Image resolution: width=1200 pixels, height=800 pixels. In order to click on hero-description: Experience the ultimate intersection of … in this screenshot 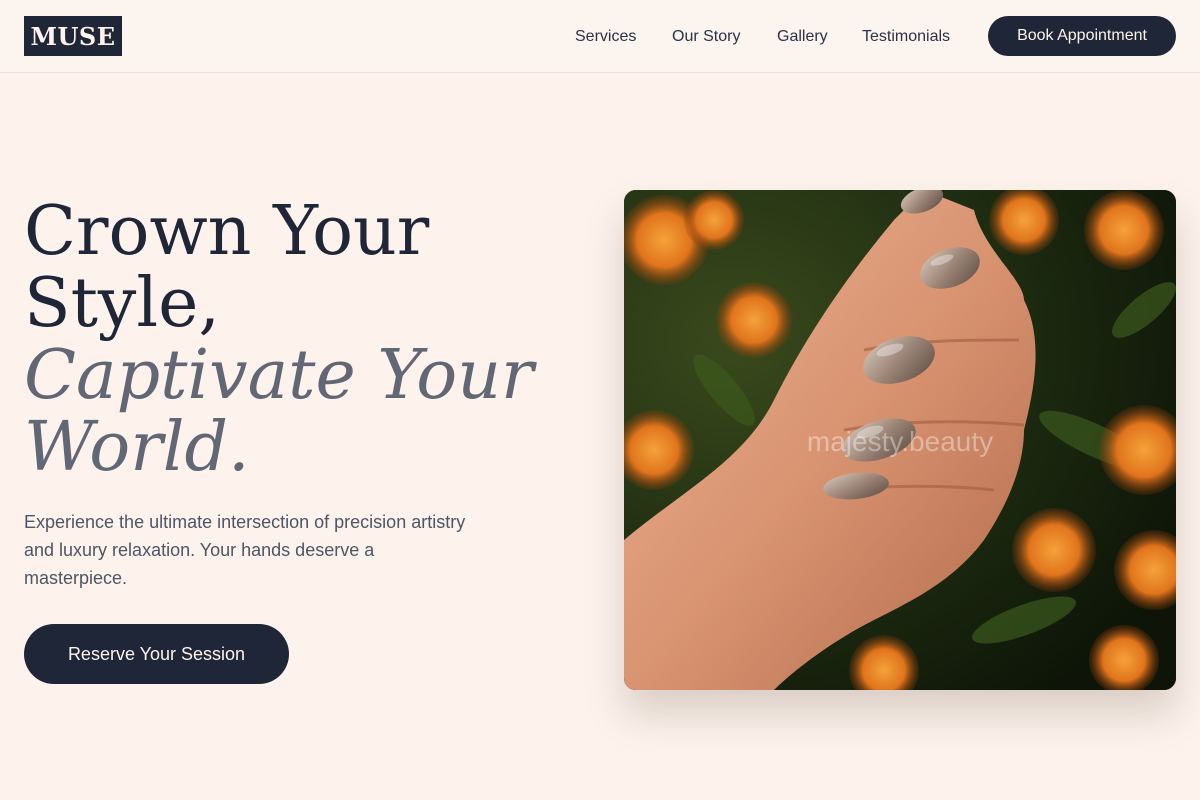, I will do `click(245, 550)`.